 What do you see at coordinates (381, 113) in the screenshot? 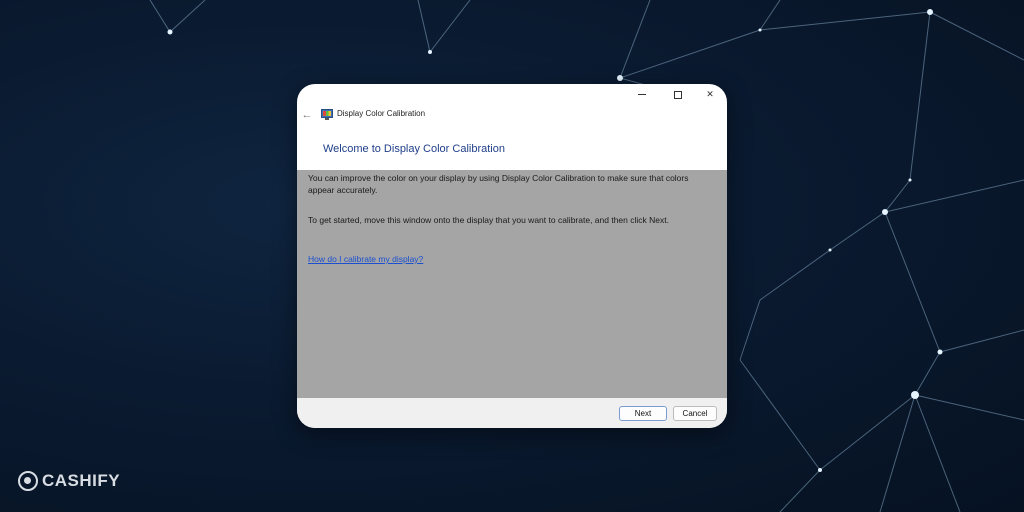
I see `window-title: Display Color Calibration` at bounding box center [381, 113].